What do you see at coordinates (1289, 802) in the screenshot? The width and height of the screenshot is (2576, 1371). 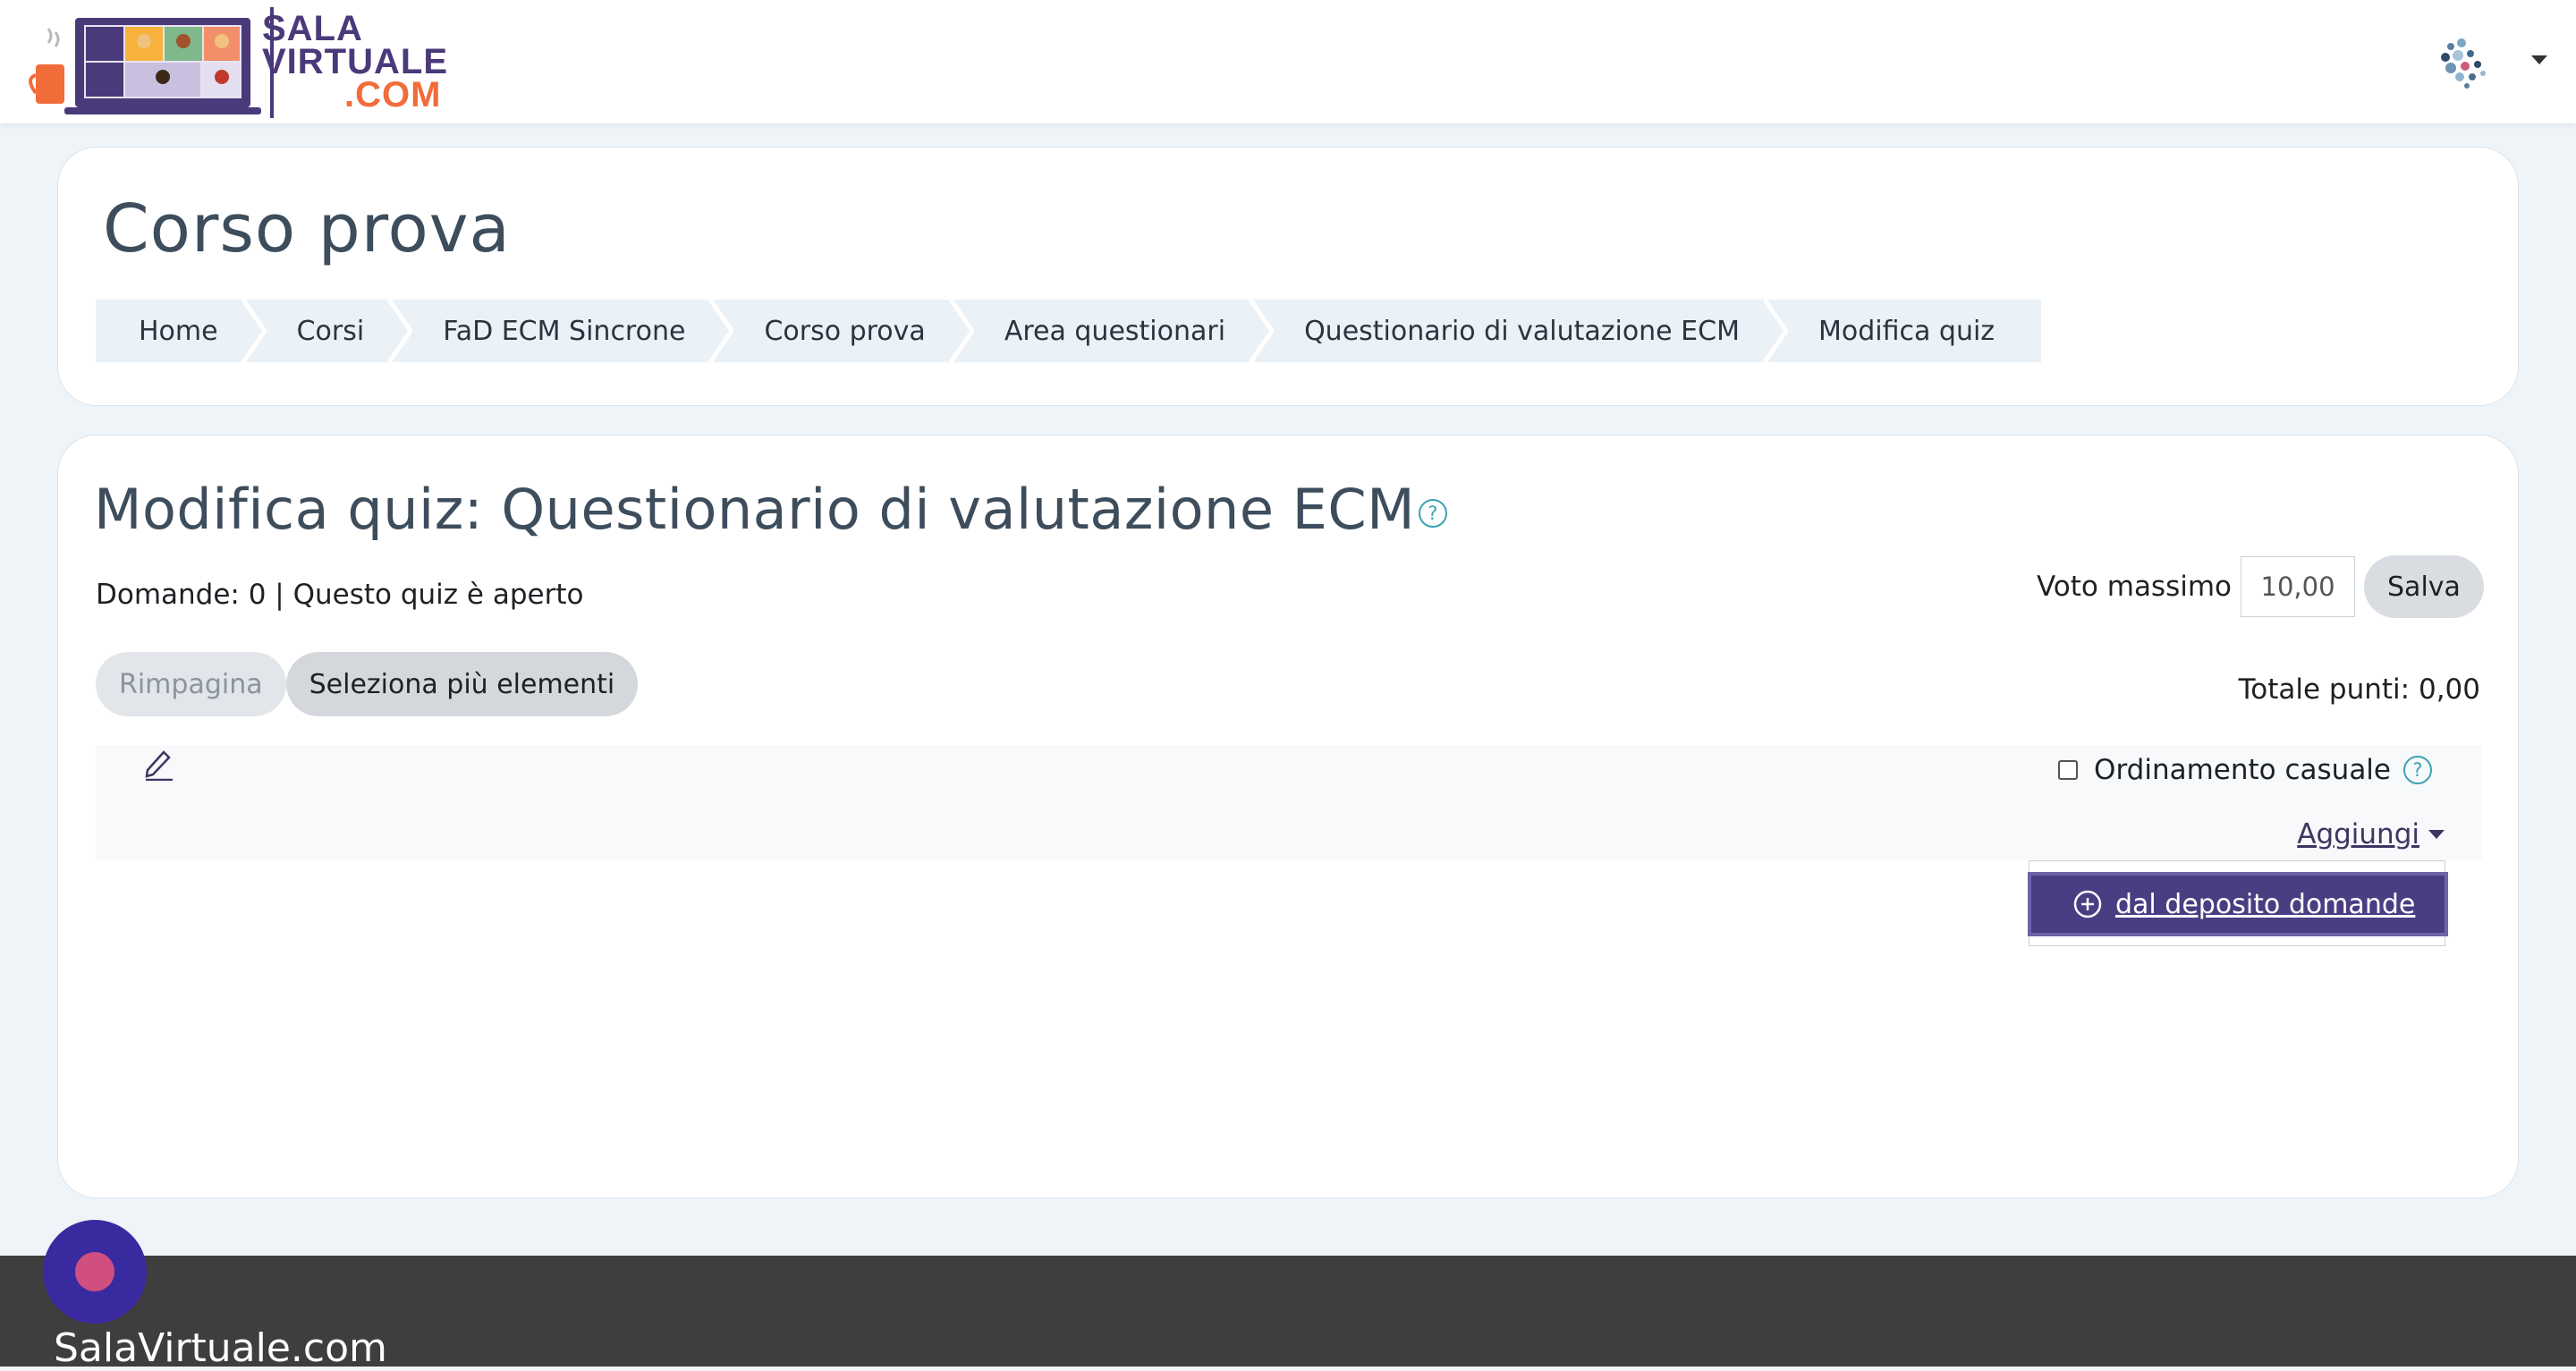 I see `quiz-section: Ordinamento casuale ? Aggiungi` at bounding box center [1289, 802].